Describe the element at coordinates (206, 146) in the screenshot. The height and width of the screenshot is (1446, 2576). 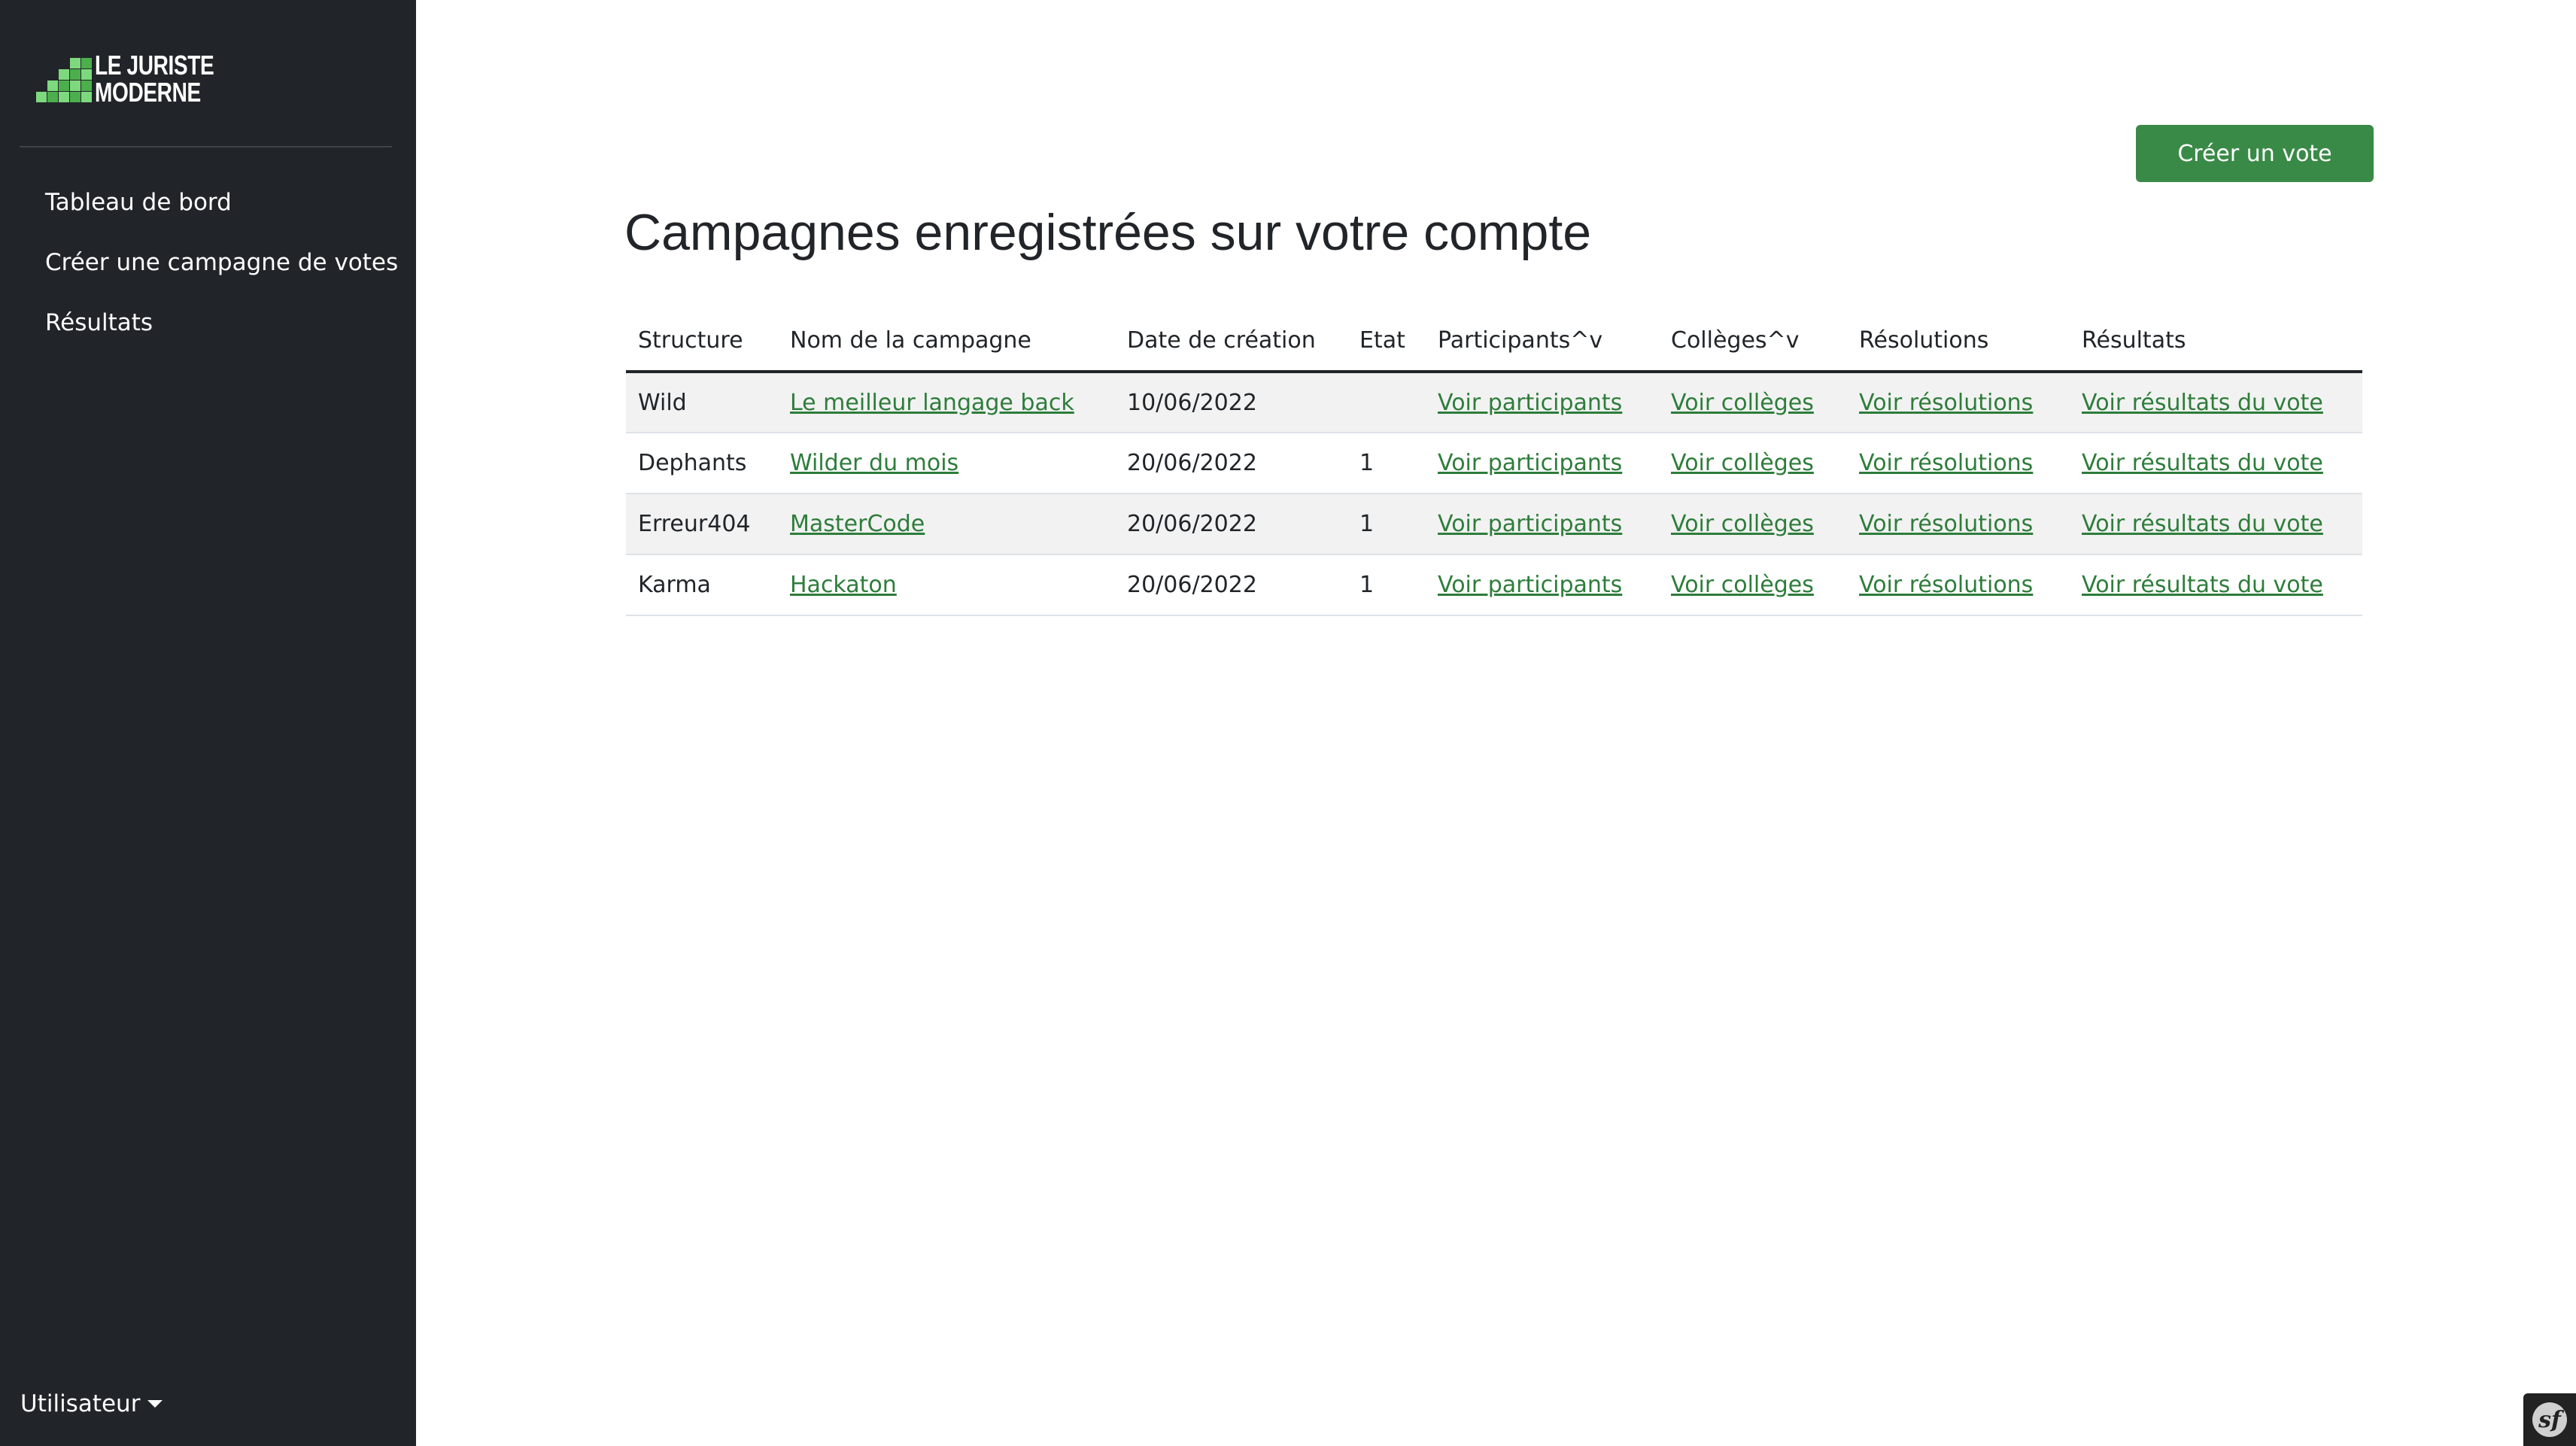
I see `sidebar-divider` at that location.